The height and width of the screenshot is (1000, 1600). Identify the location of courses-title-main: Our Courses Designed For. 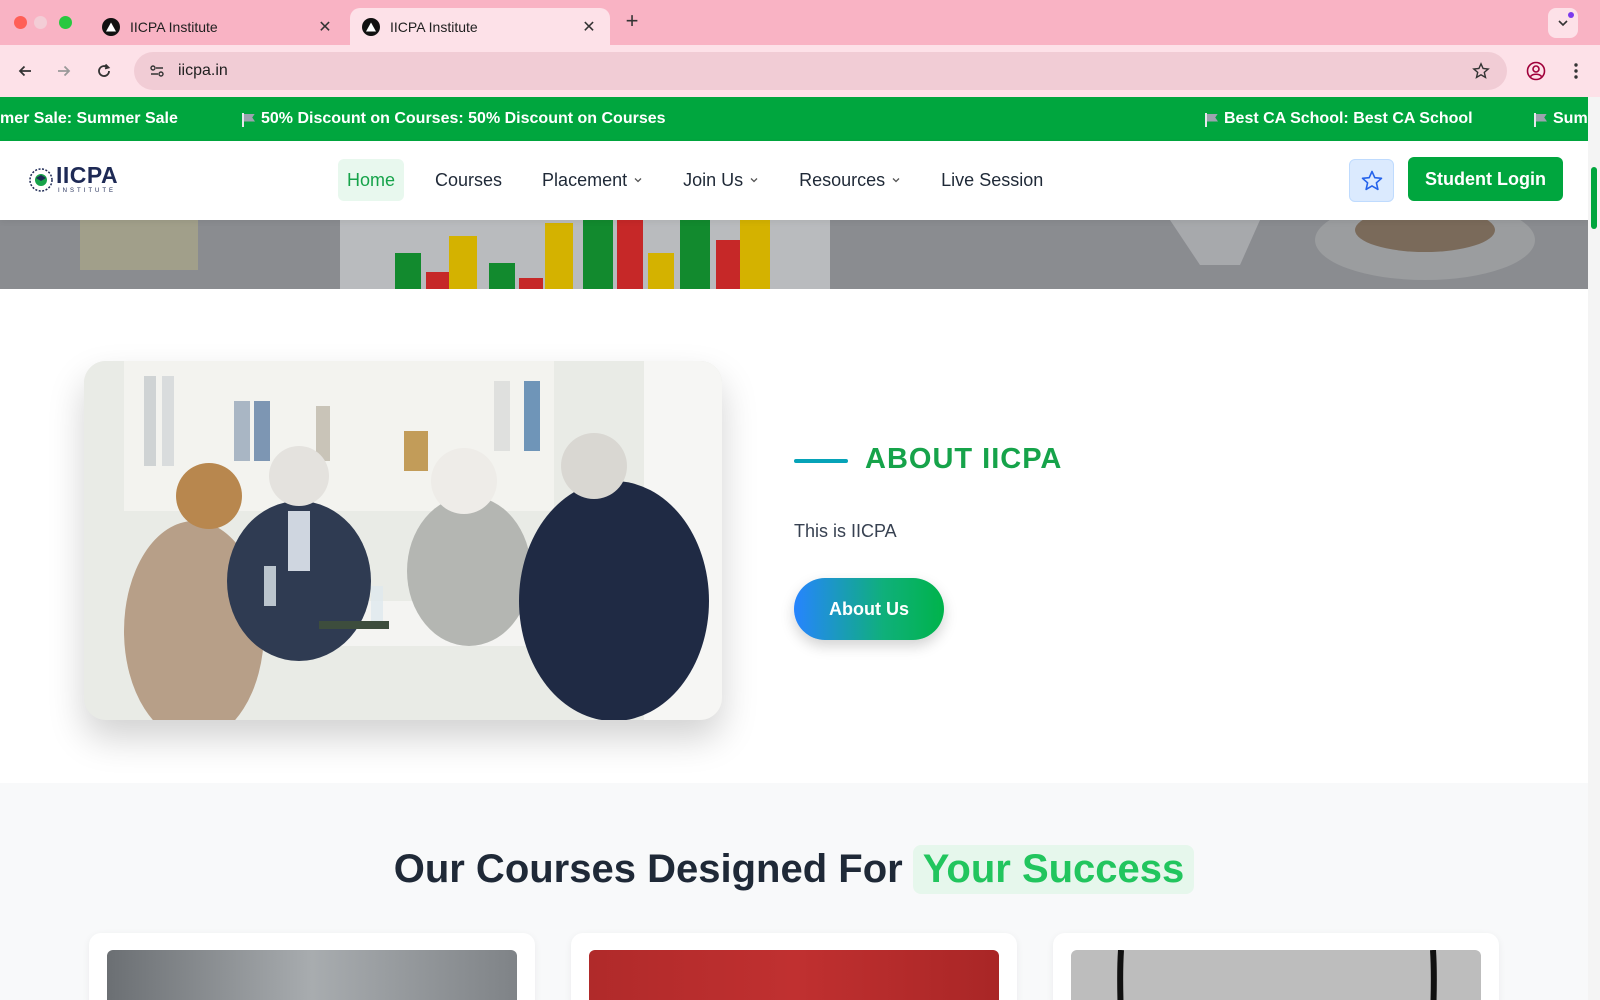
(648, 869).